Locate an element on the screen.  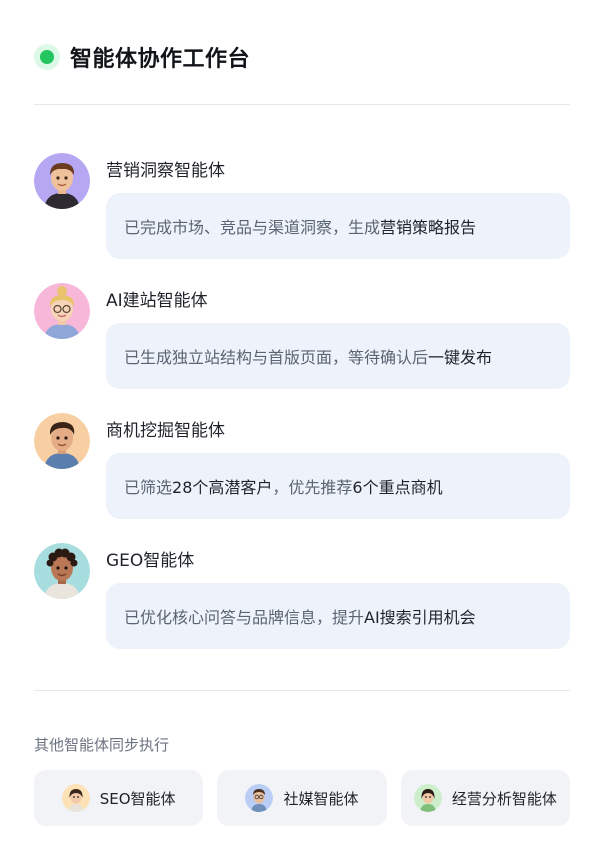
agent-card-site-builder: AI建站智能体 已生成独立站结构与首版页面，等待确认后 一键发布 is located at coordinates (302, 338).